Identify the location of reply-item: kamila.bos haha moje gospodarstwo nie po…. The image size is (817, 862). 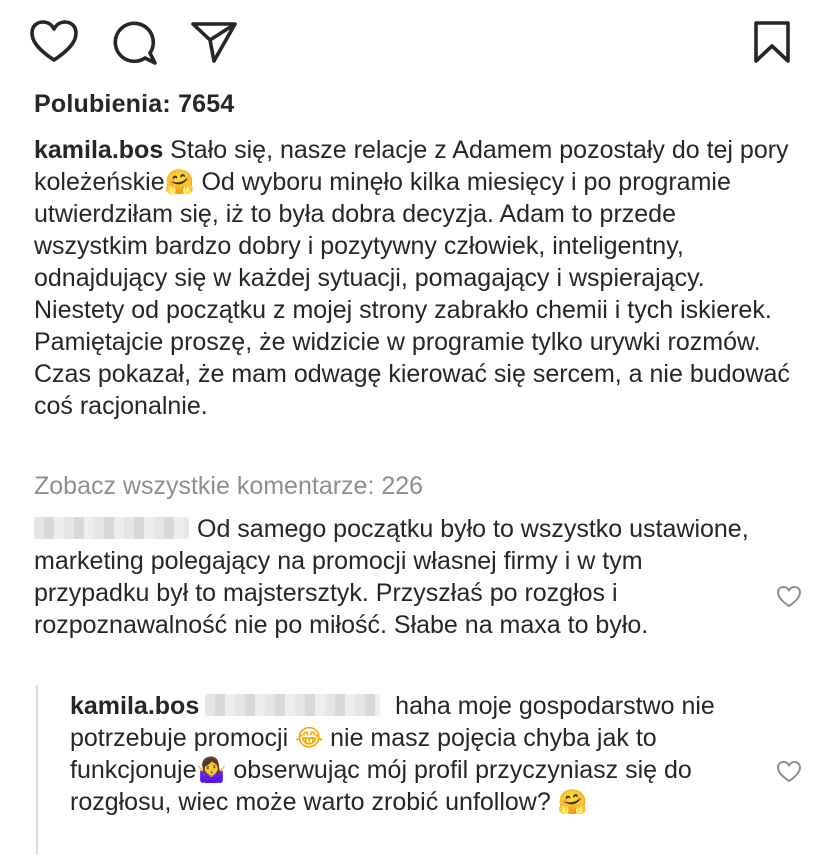
(415, 754).